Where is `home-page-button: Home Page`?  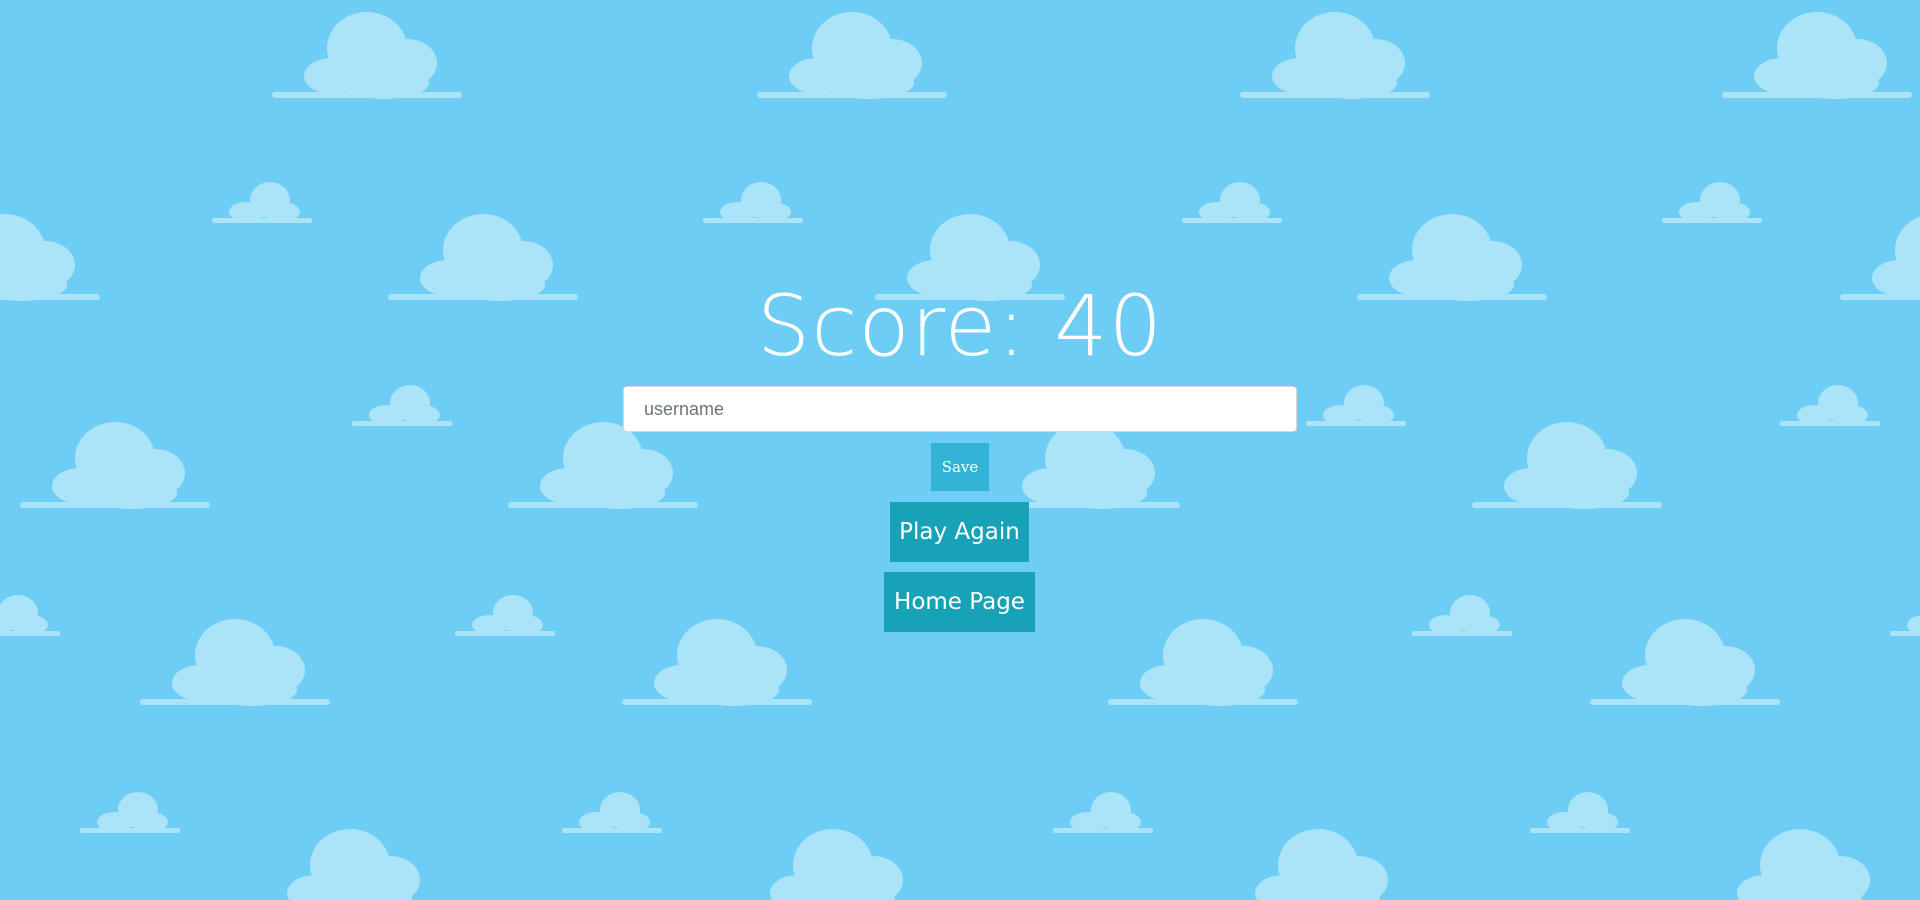 home-page-button: Home Page is located at coordinates (959, 602).